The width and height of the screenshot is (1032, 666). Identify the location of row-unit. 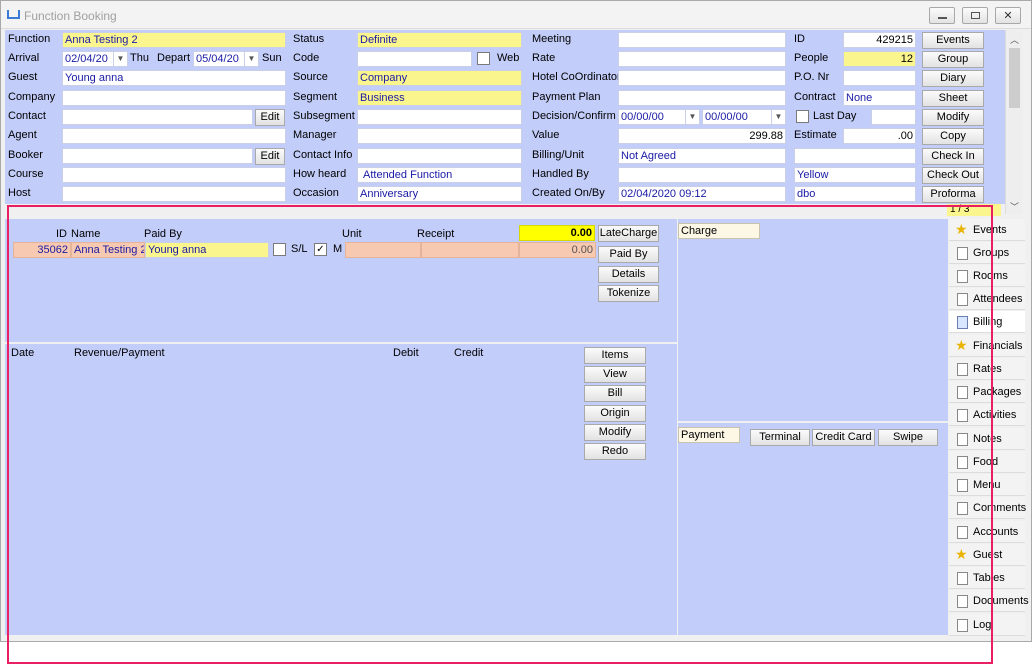
(383, 250).